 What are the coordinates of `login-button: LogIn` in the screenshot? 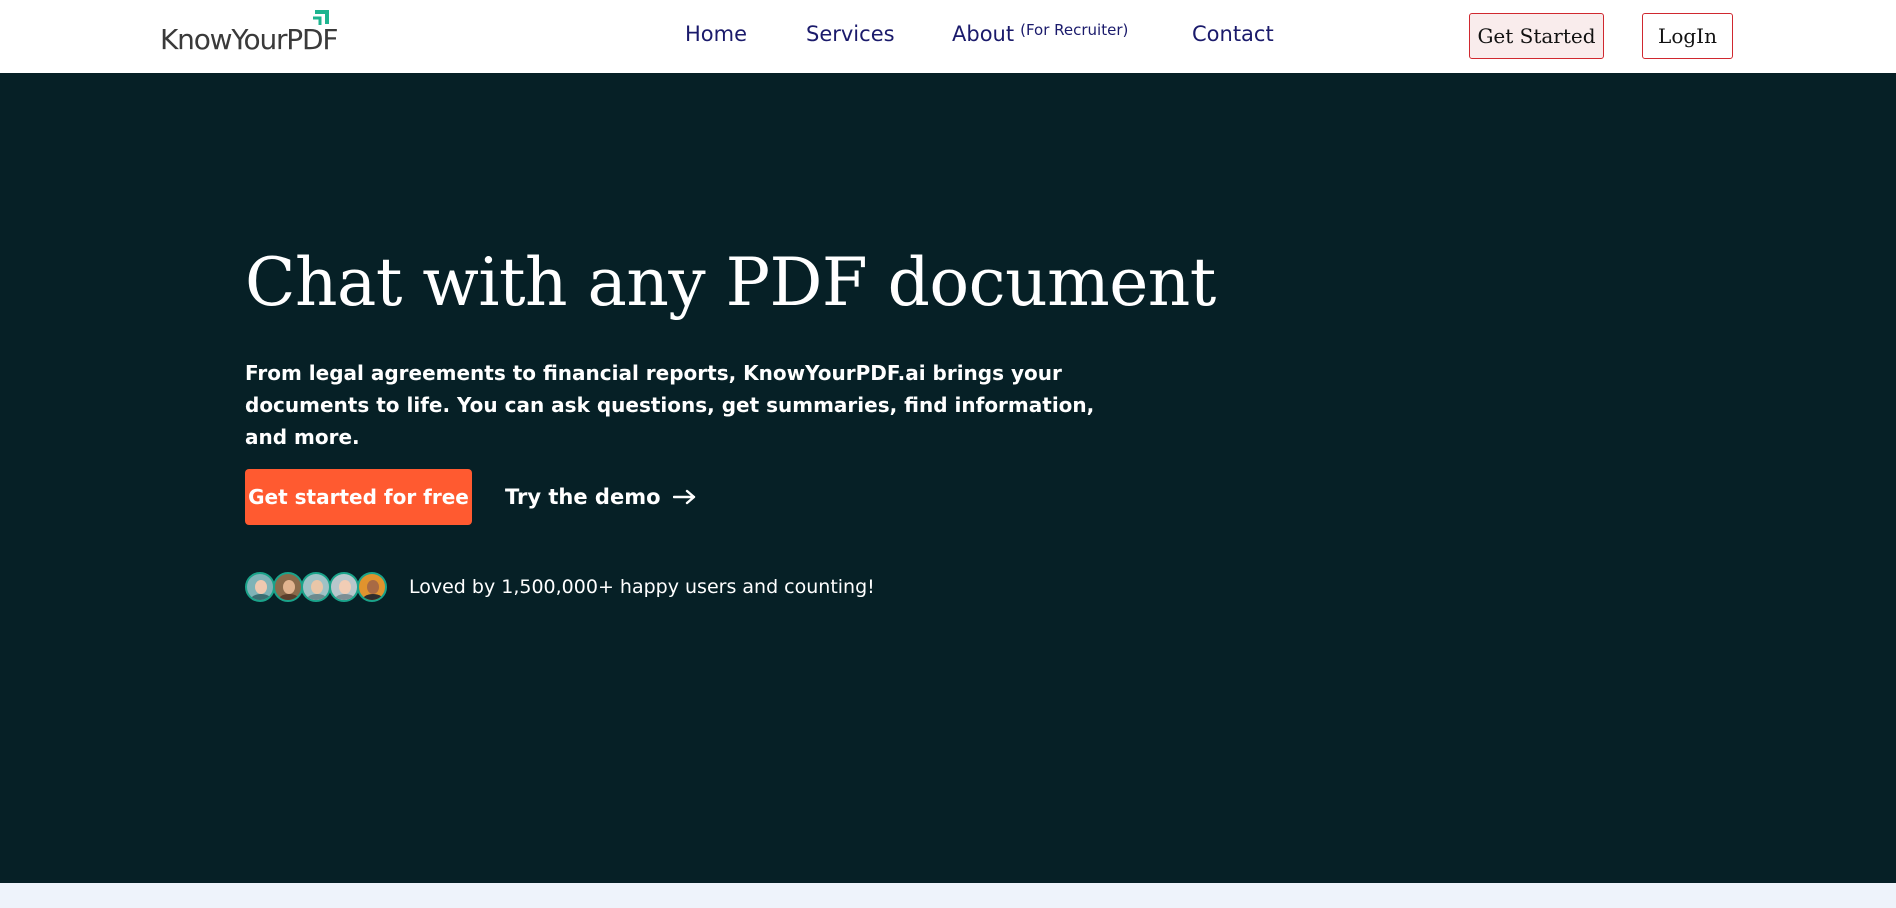 It's located at (1687, 36).